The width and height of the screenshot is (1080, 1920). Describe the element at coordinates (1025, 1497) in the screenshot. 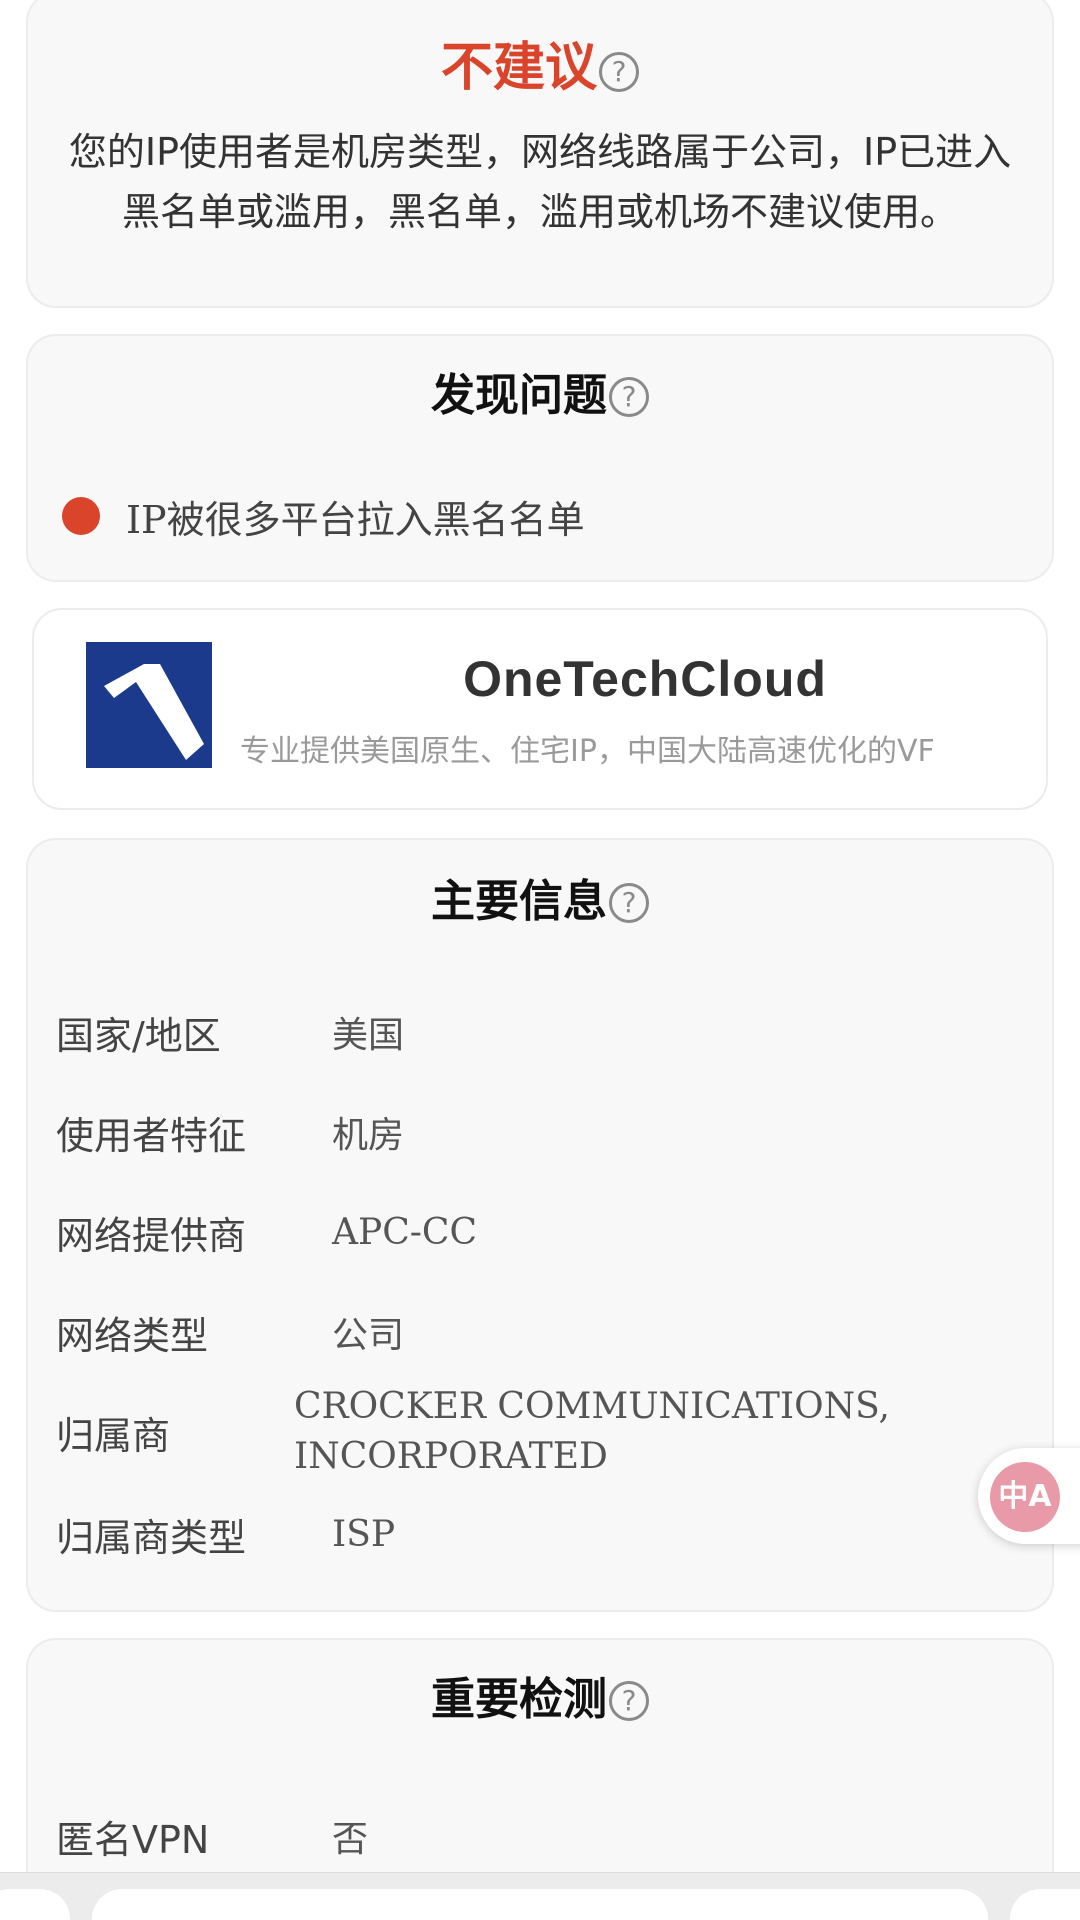

I see `translate-icon: 中A` at that location.